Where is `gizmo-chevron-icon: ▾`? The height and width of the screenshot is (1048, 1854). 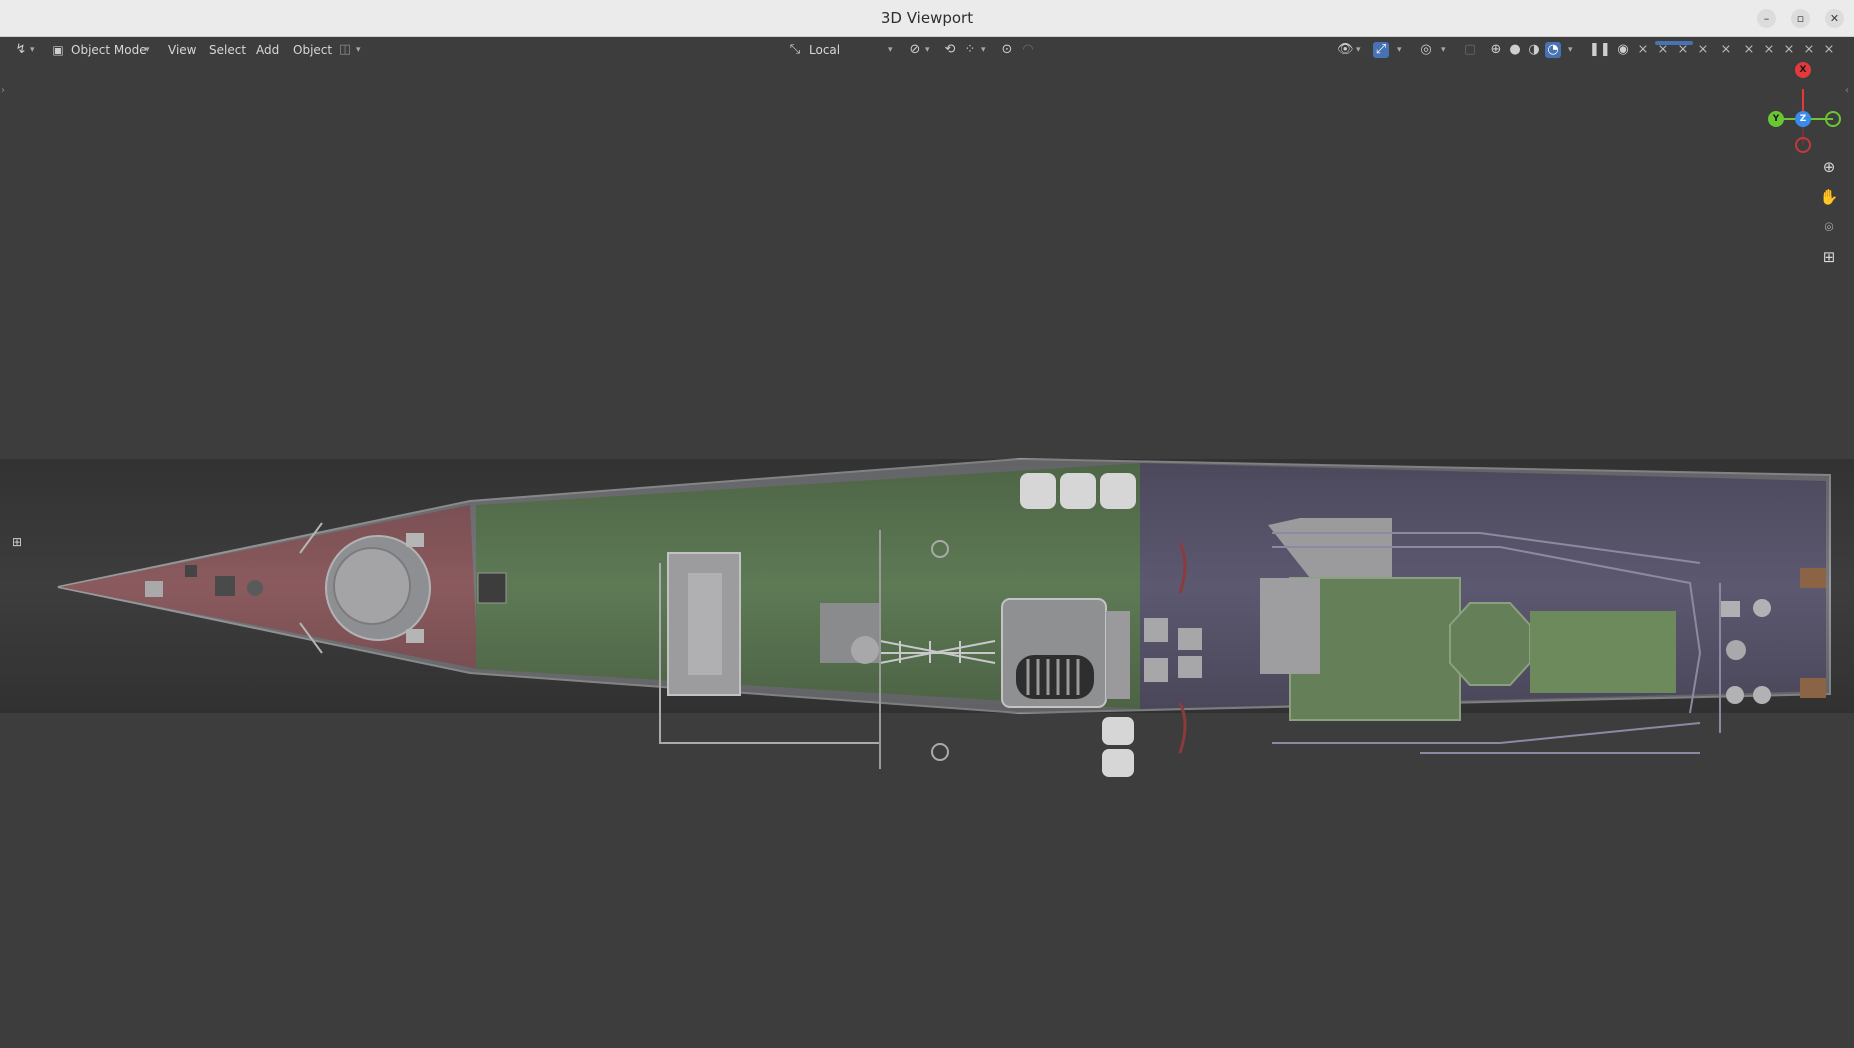
gizmo-chevron-icon: ▾ is located at coordinates (1399, 50).